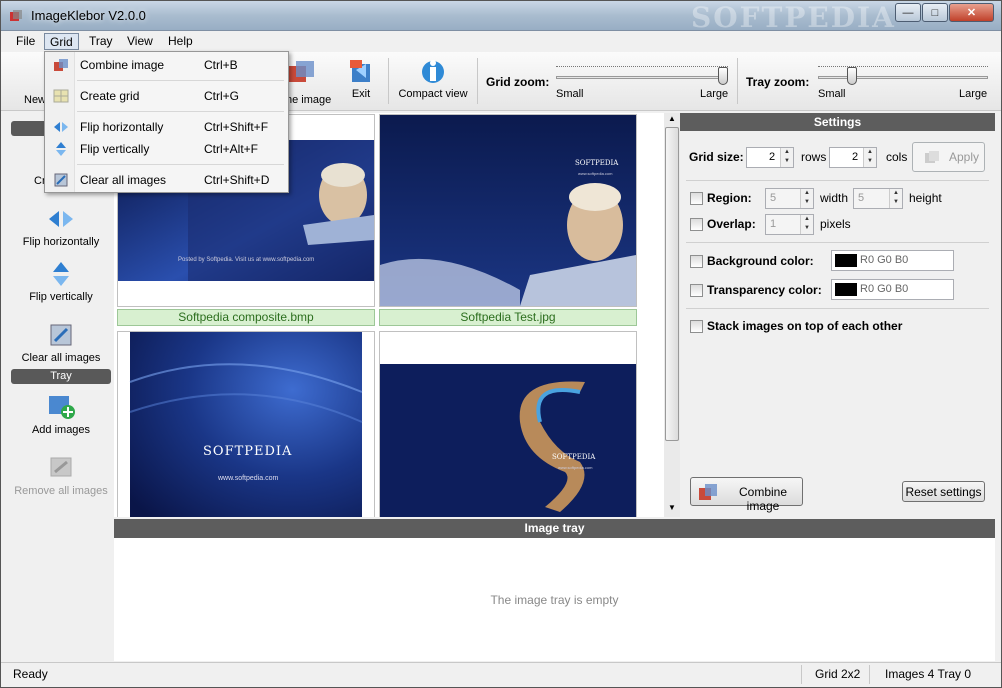 The image size is (1002, 688). I want to click on add-images-button: Add images, so click(61, 414).